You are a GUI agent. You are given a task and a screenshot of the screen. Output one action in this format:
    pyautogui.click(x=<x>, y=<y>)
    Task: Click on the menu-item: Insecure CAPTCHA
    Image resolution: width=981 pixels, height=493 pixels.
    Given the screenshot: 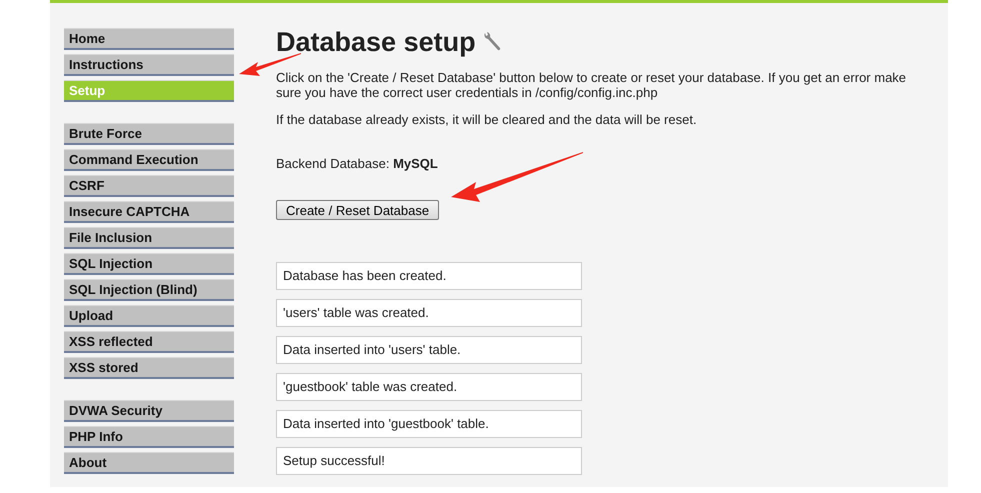 What is the action you would take?
    pyautogui.click(x=149, y=212)
    